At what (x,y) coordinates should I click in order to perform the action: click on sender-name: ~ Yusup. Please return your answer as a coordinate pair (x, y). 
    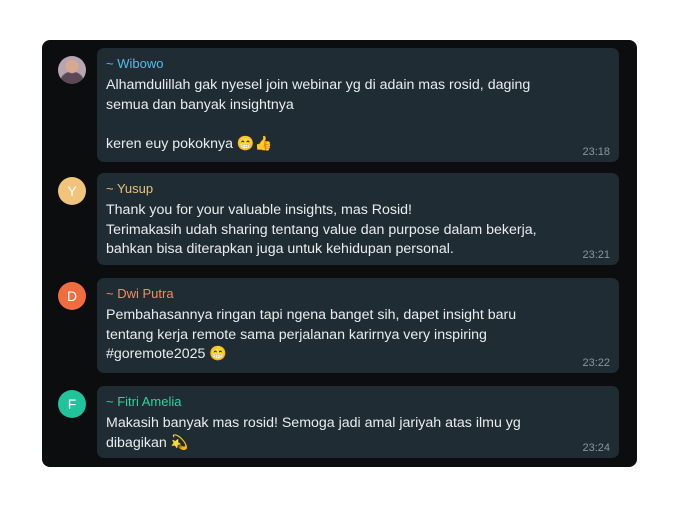
    Looking at the image, I should click on (336, 189).